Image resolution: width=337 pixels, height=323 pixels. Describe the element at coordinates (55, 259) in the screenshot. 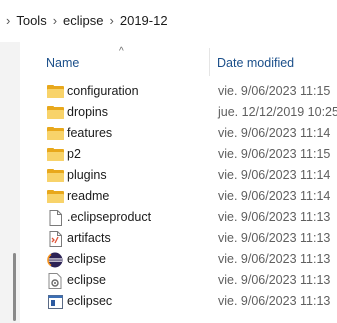

I see `eclipse-app-icon` at that location.